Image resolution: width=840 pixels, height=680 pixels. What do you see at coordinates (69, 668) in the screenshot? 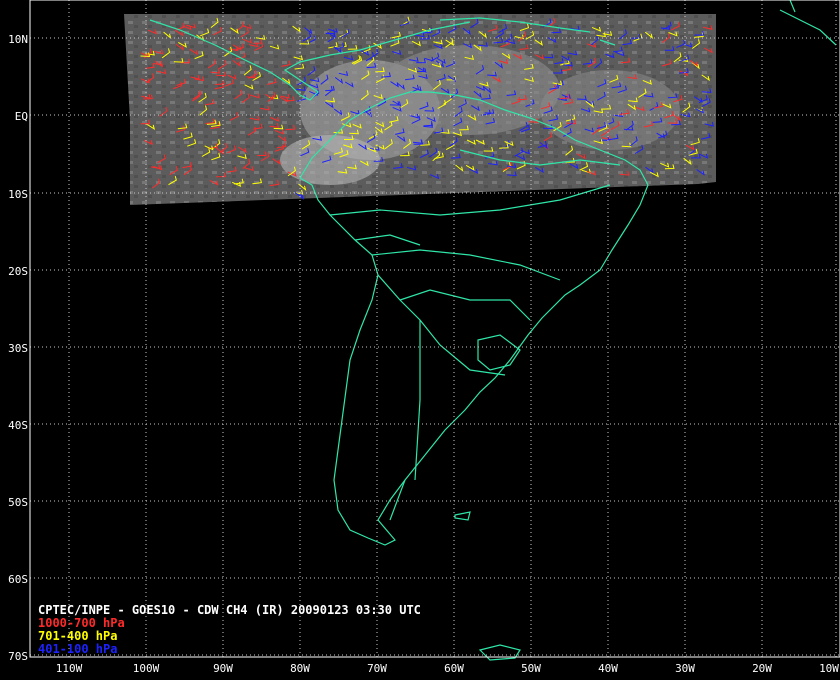
I see `lon-label-110w: 110W` at bounding box center [69, 668].